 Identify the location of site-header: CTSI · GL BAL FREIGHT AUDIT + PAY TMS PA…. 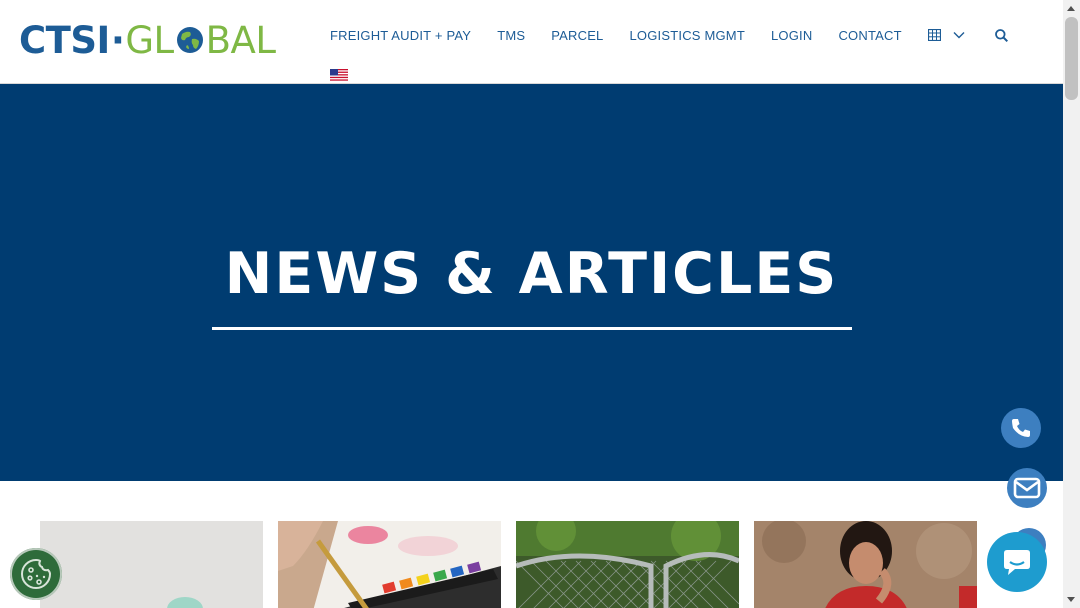
(531, 42).